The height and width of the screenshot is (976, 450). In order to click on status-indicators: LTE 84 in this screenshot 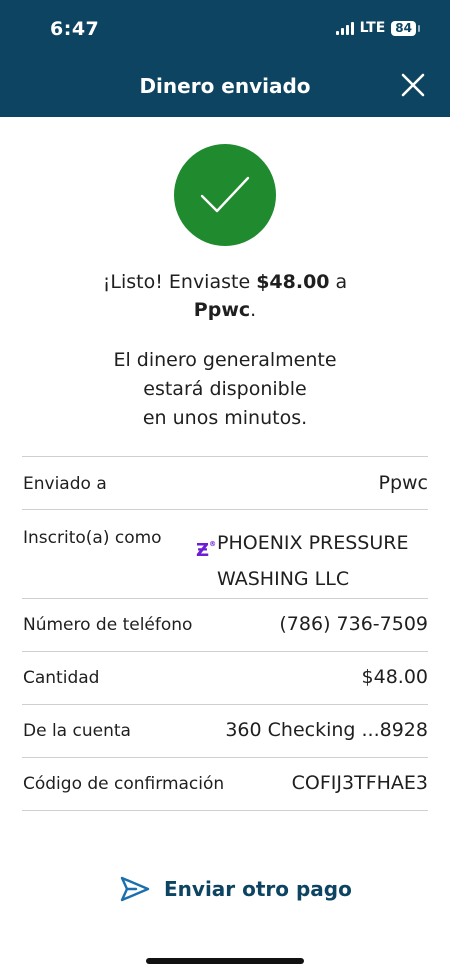, I will do `click(377, 28)`.